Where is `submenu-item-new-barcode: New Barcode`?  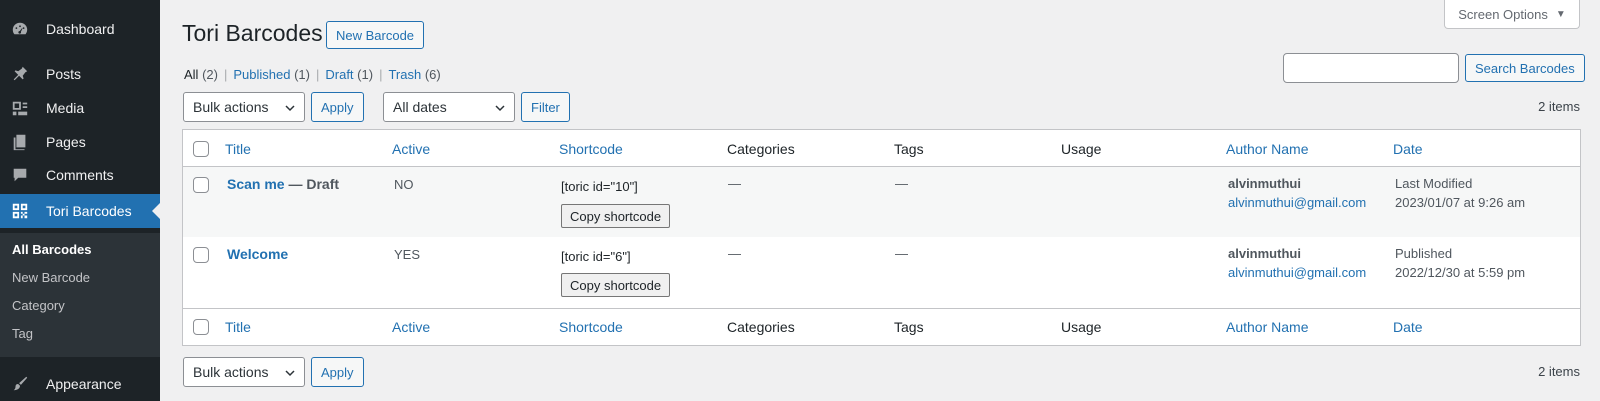 submenu-item-new-barcode: New Barcode is located at coordinates (51, 277).